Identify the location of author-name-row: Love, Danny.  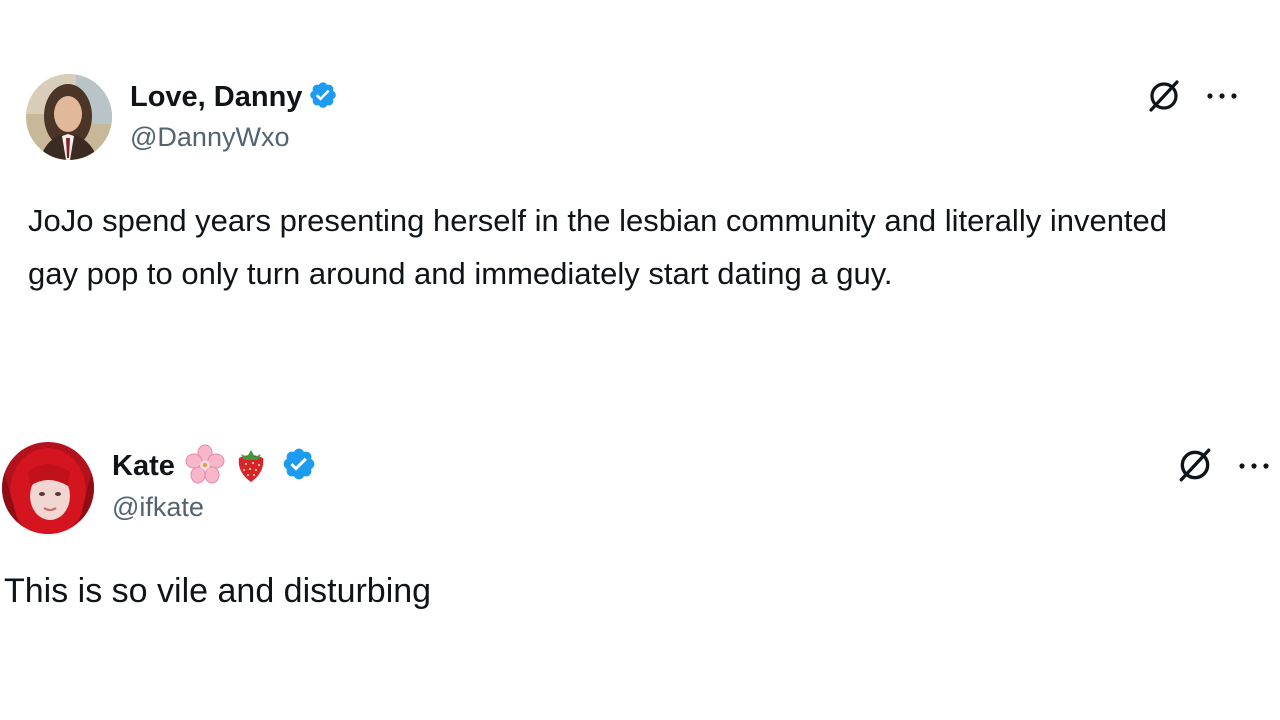
(234, 97).